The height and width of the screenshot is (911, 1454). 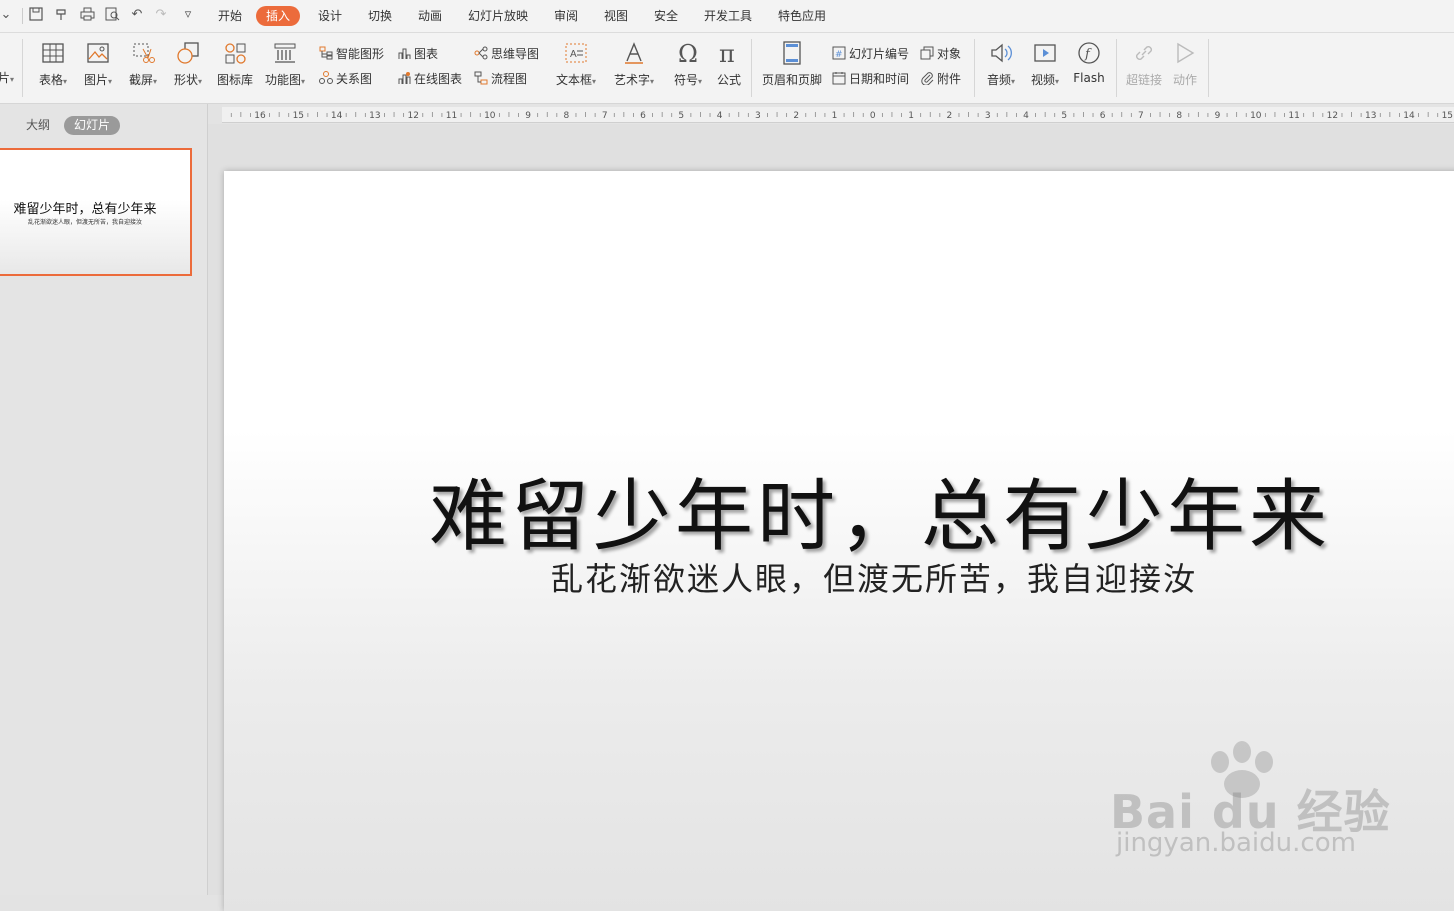 I want to click on ruler-label: 16, so click(x=260, y=116).